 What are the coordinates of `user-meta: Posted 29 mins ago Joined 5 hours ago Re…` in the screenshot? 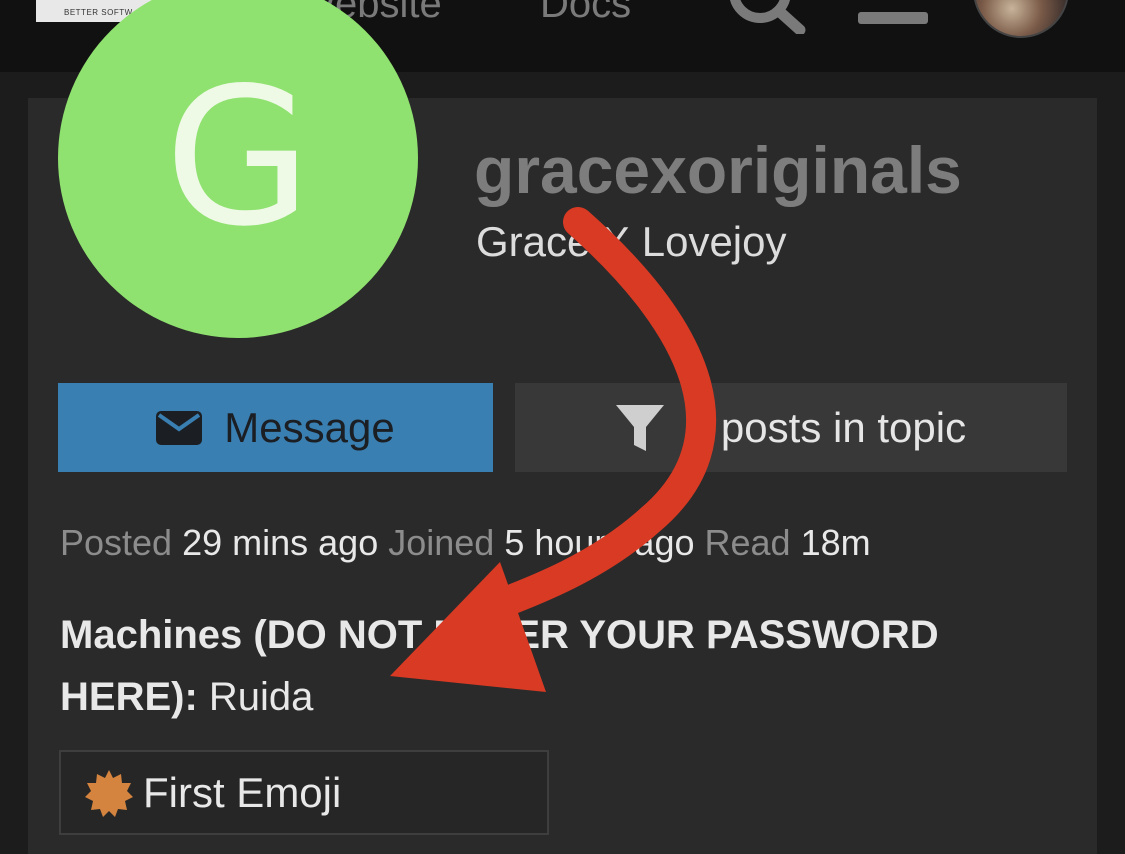 It's located at (465, 543).